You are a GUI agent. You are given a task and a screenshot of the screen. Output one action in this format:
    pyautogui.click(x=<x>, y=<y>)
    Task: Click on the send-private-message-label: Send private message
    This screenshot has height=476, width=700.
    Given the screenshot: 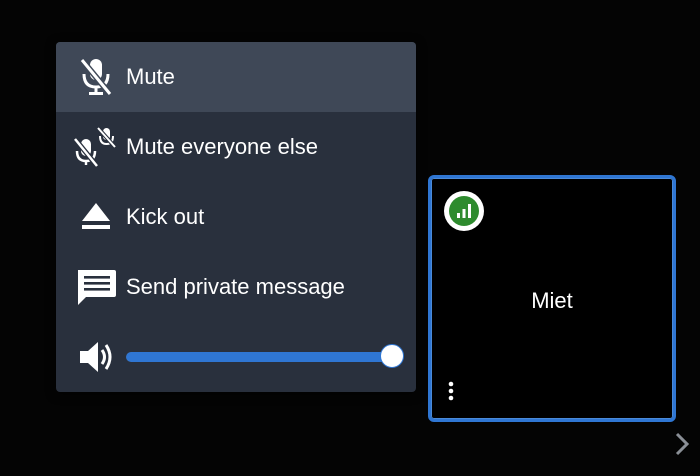 What is the action you would take?
    pyautogui.click(x=235, y=286)
    